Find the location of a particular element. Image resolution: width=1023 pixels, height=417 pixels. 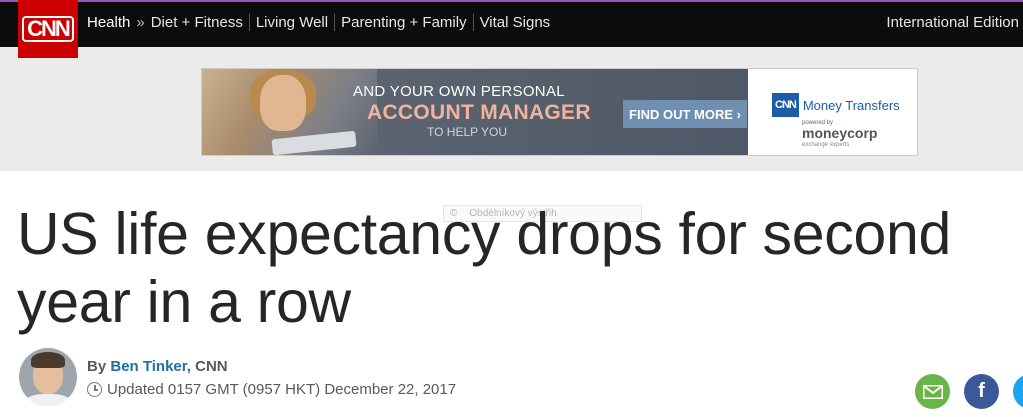

clock-icon is located at coordinates (94, 389).